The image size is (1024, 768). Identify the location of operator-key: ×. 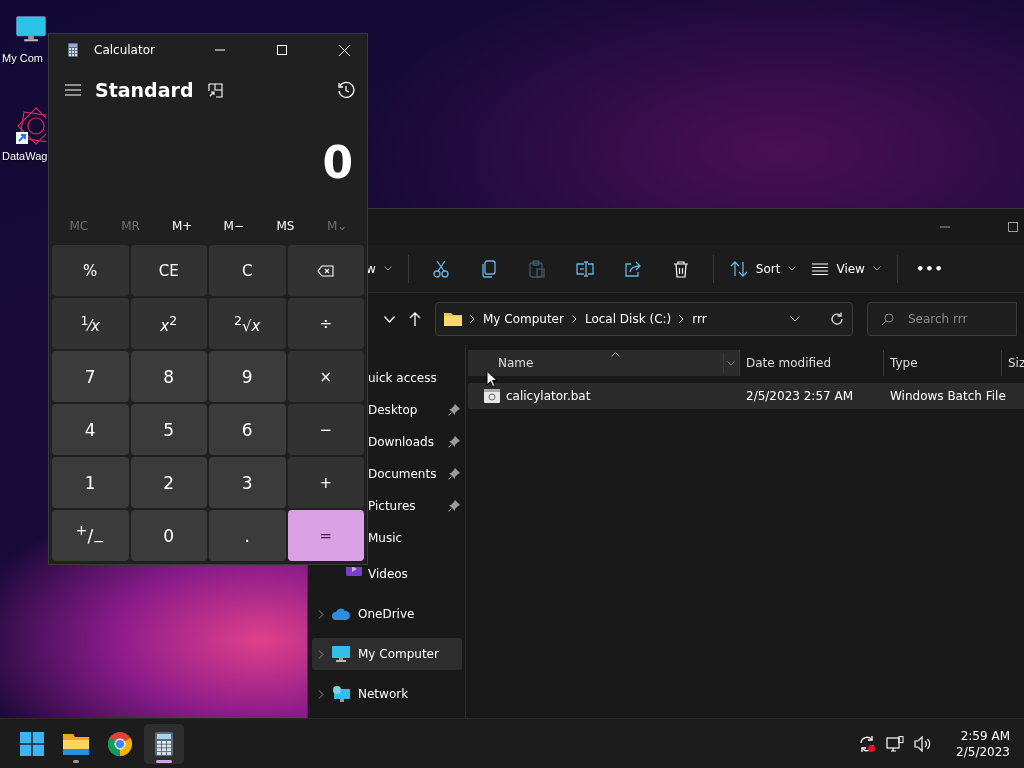
(325, 376).